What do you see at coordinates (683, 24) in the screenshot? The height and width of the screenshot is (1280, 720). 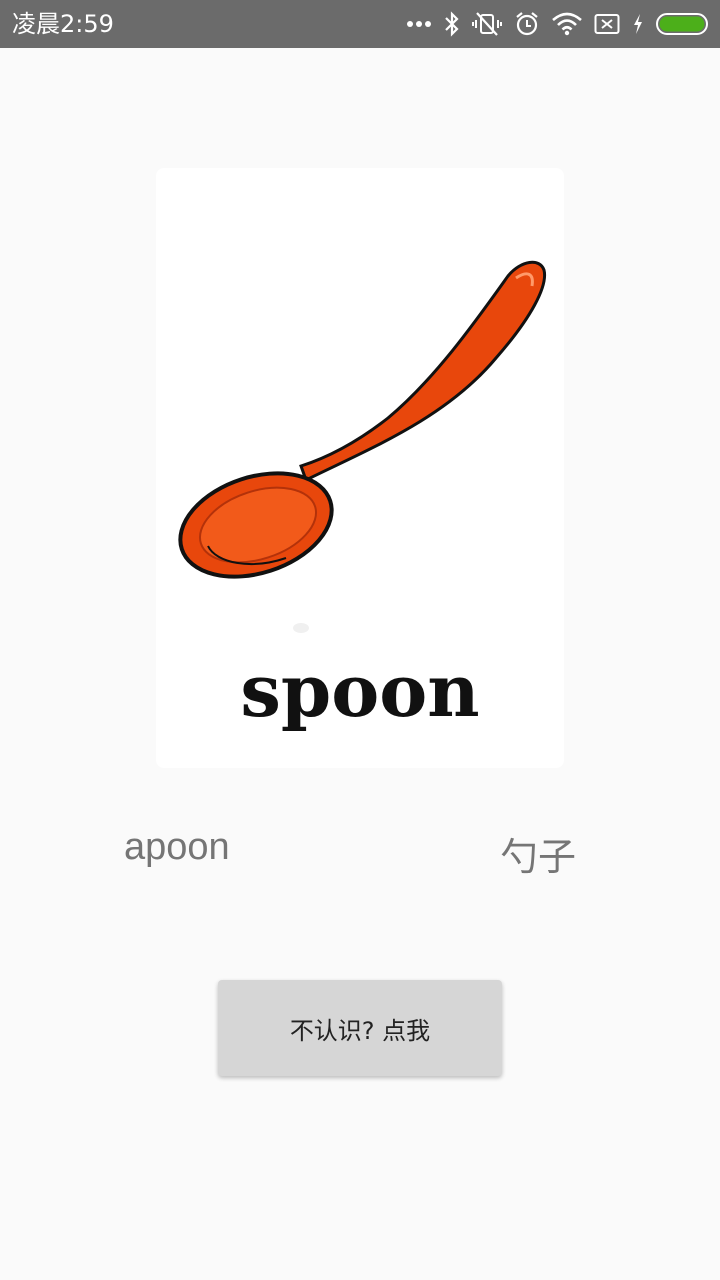 I see `battery-icon` at bounding box center [683, 24].